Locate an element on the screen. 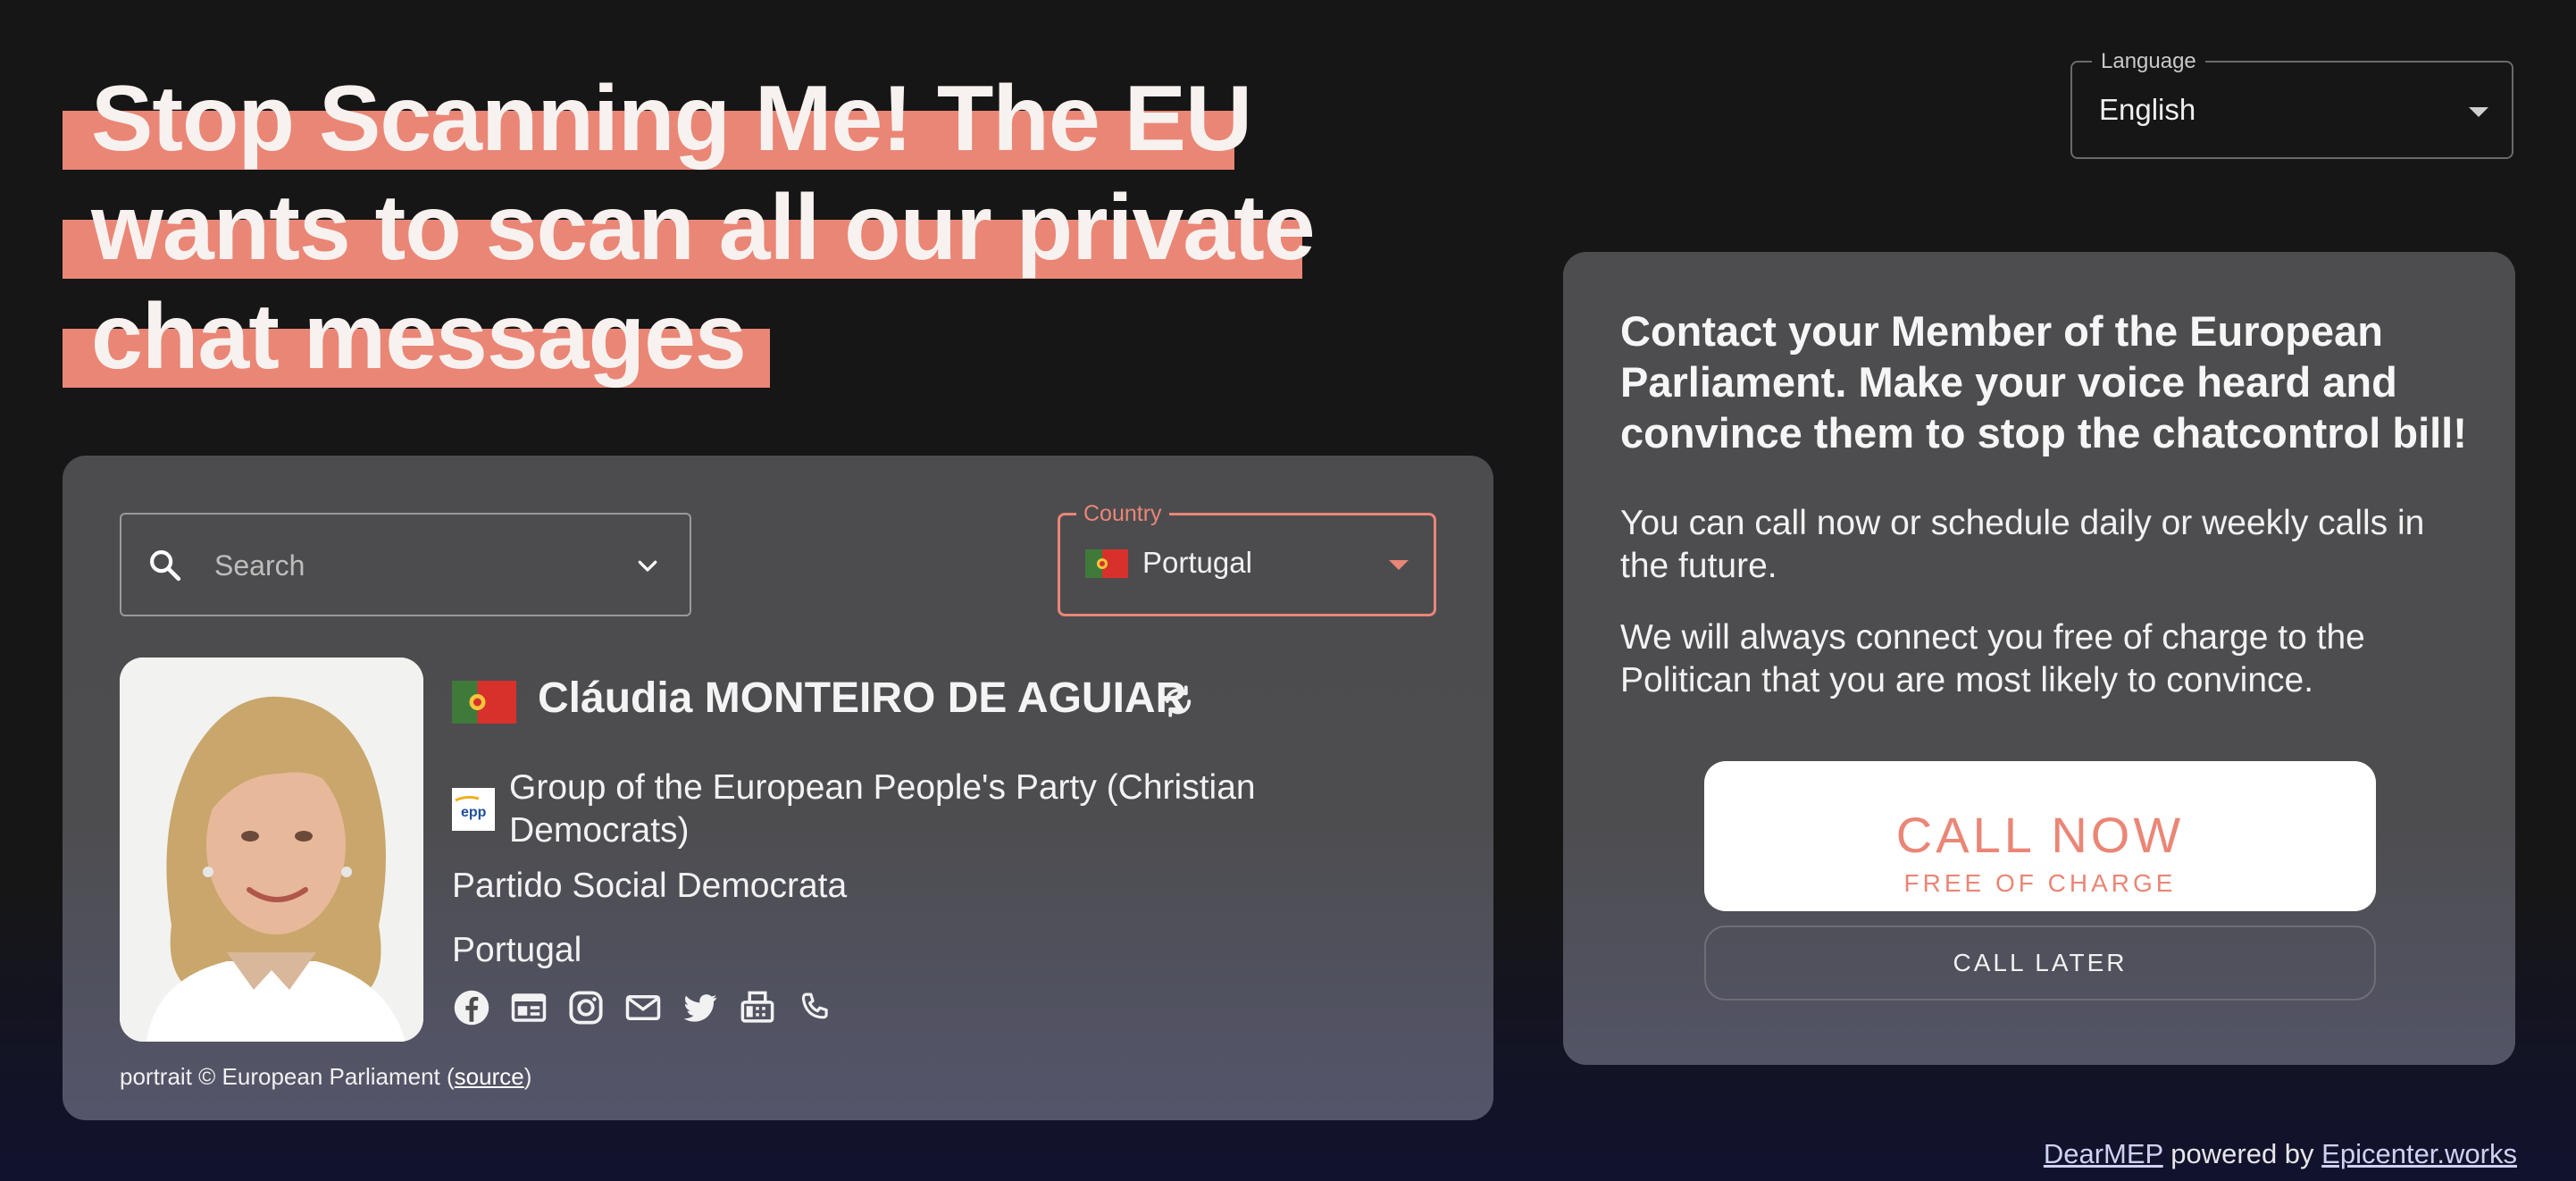 The width and height of the screenshot is (2576, 1181). footer-text: powered by is located at coordinates (2242, 1153).